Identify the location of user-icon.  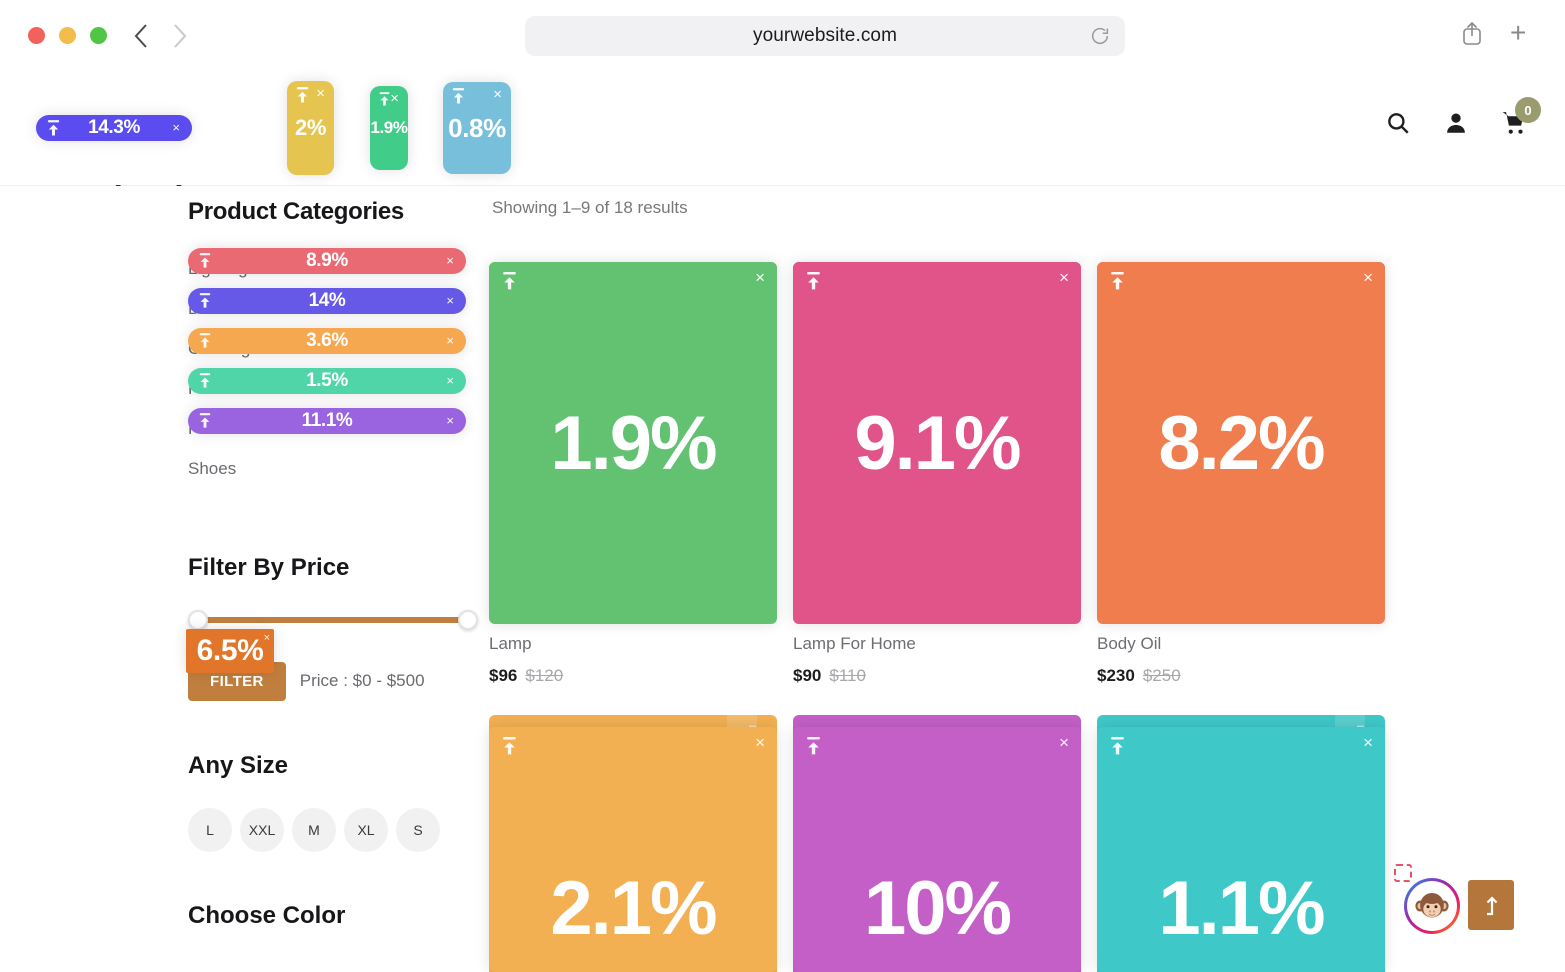
(1456, 123).